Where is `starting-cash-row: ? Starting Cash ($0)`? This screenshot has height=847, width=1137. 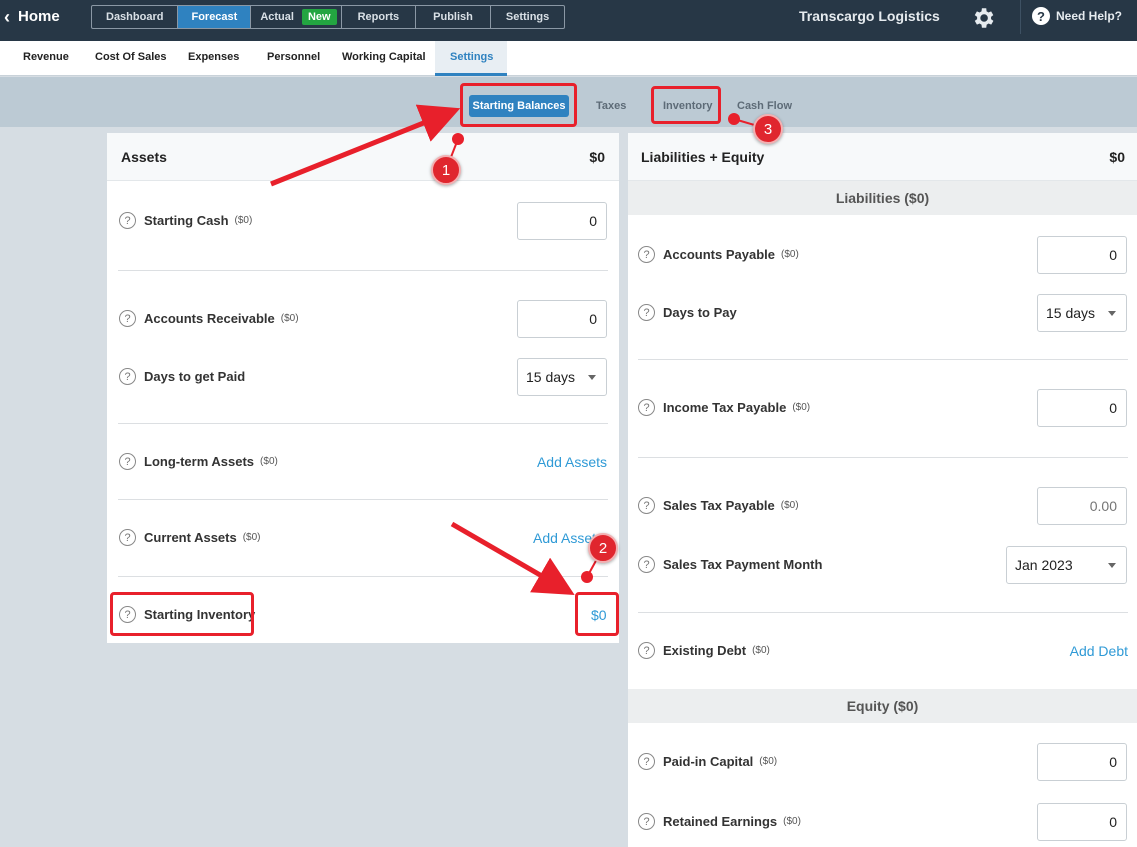 starting-cash-row: ? Starting Cash ($0) is located at coordinates (185, 220).